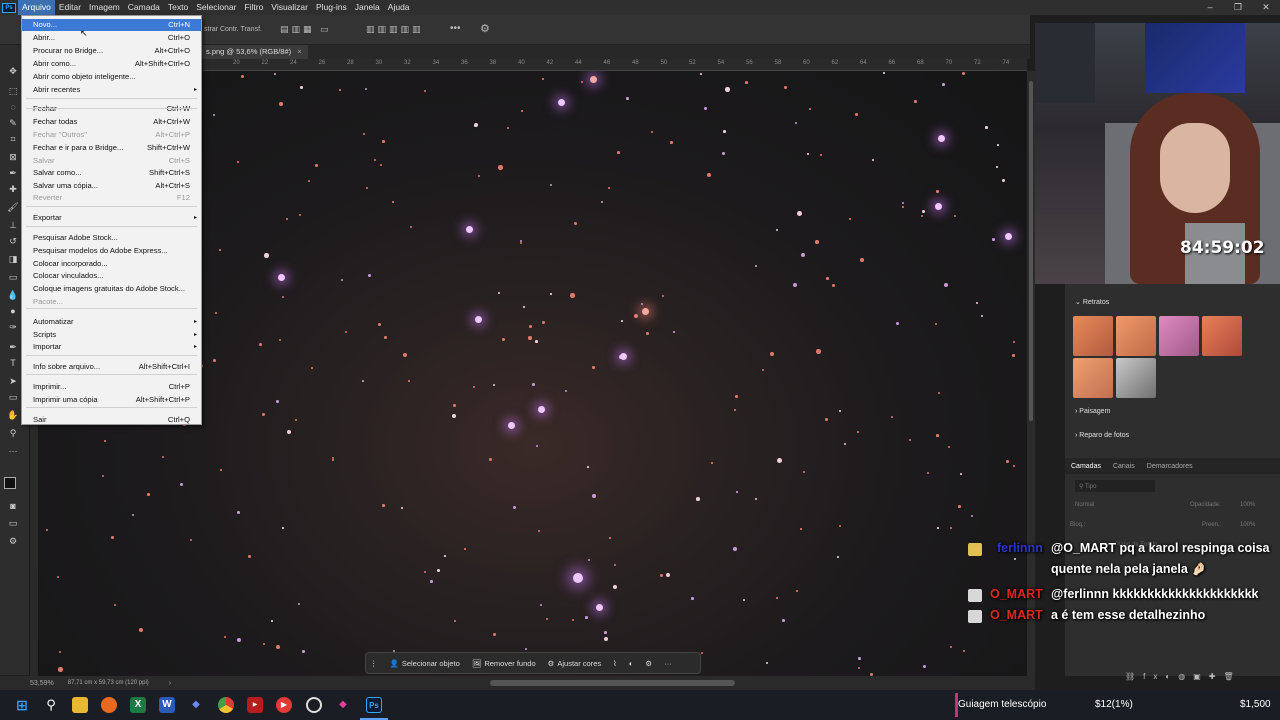 The image size is (1280, 720). I want to click on menu-ajuda: Ajuda, so click(399, 7).